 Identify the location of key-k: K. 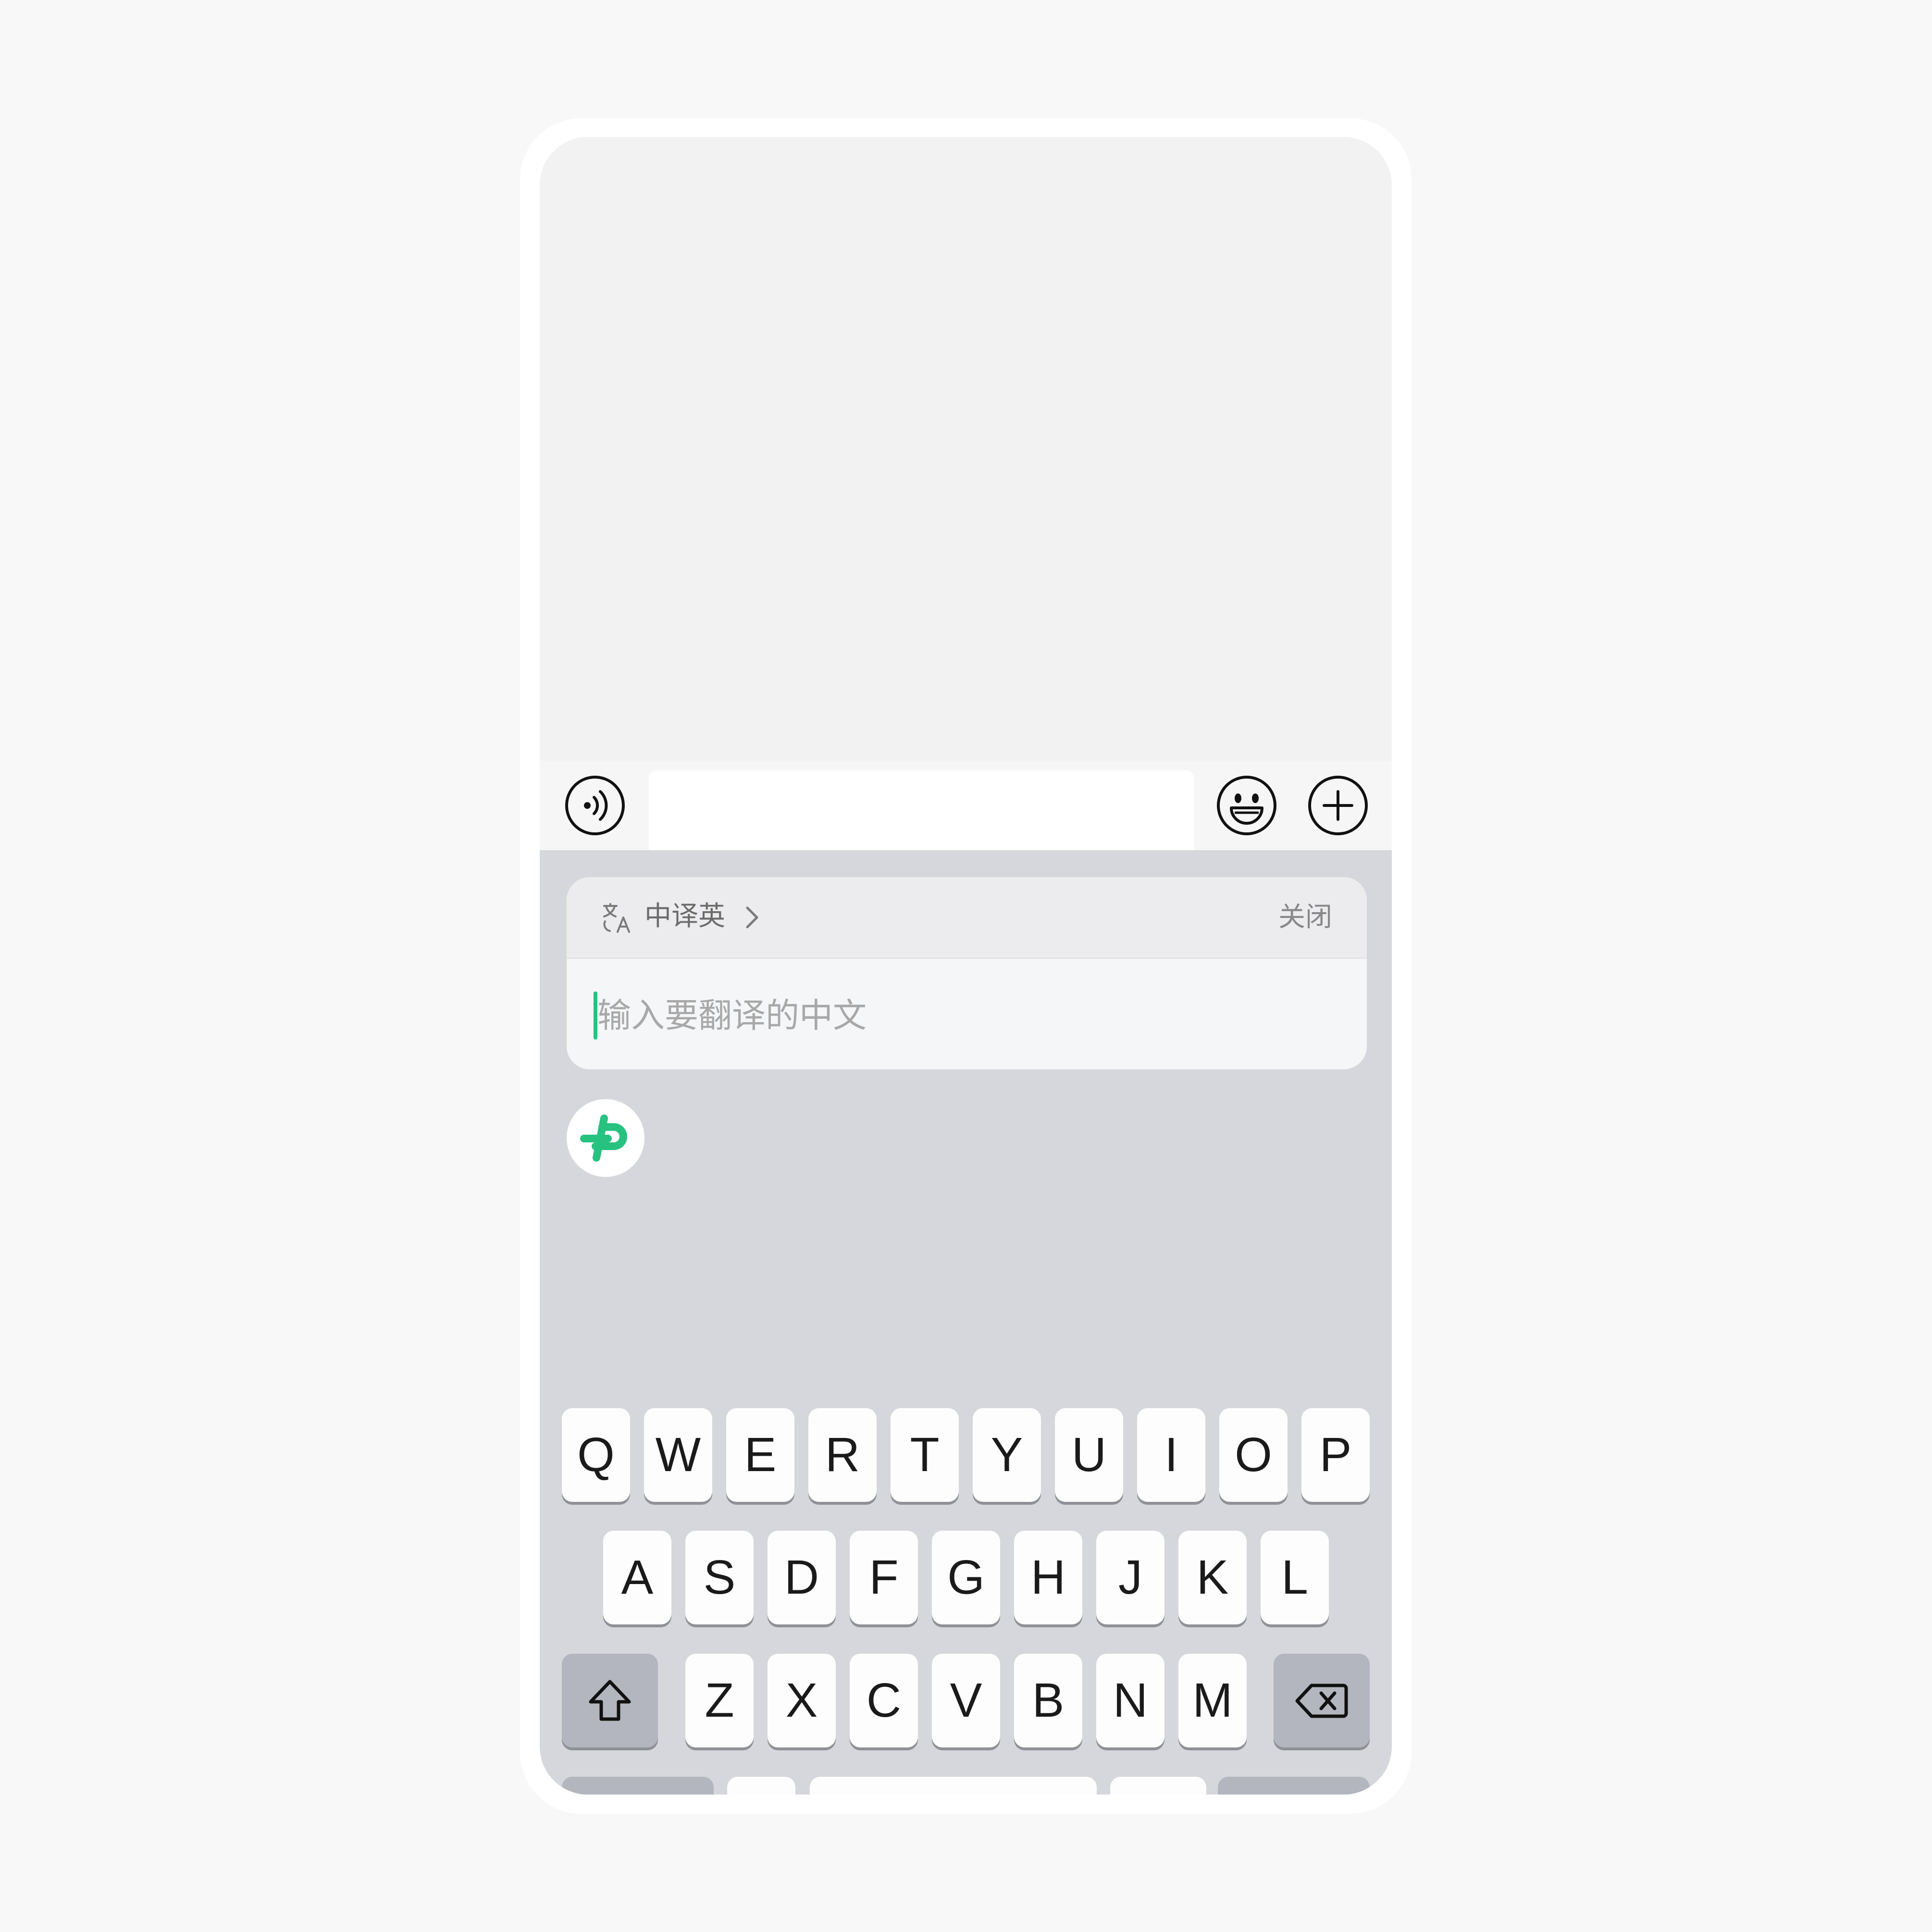
(1212, 1577).